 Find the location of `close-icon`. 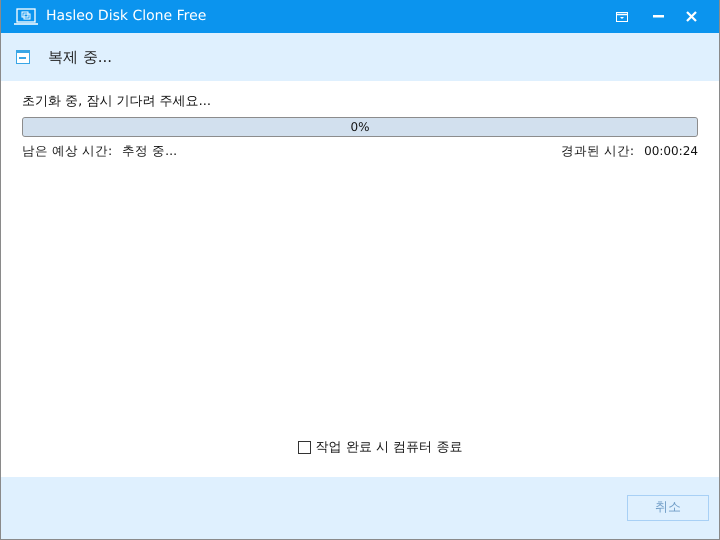

close-icon is located at coordinates (691, 16).